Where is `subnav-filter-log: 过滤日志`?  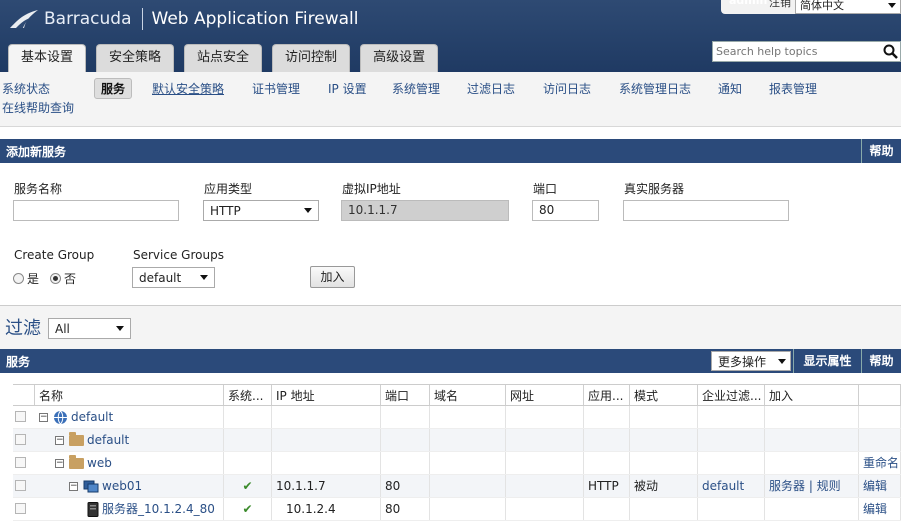
subnav-filter-log: 过滤日志 is located at coordinates (491, 88).